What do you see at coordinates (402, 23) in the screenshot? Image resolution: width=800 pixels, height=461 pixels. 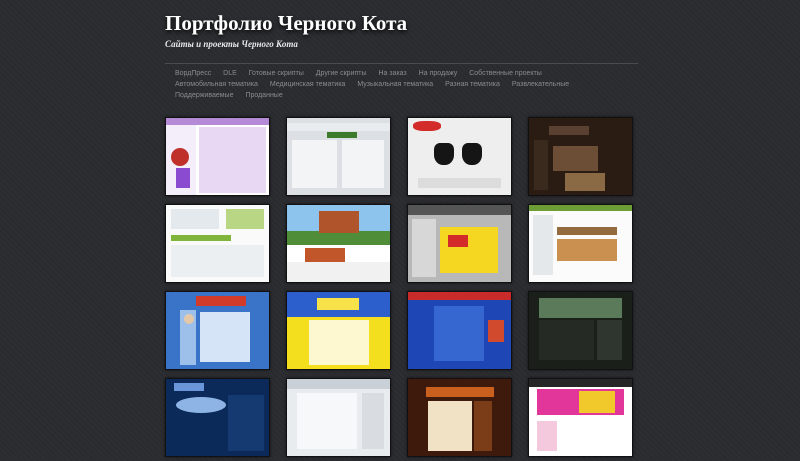 I see `site-title: Портфолио Черного Кота` at bounding box center [402, 23].